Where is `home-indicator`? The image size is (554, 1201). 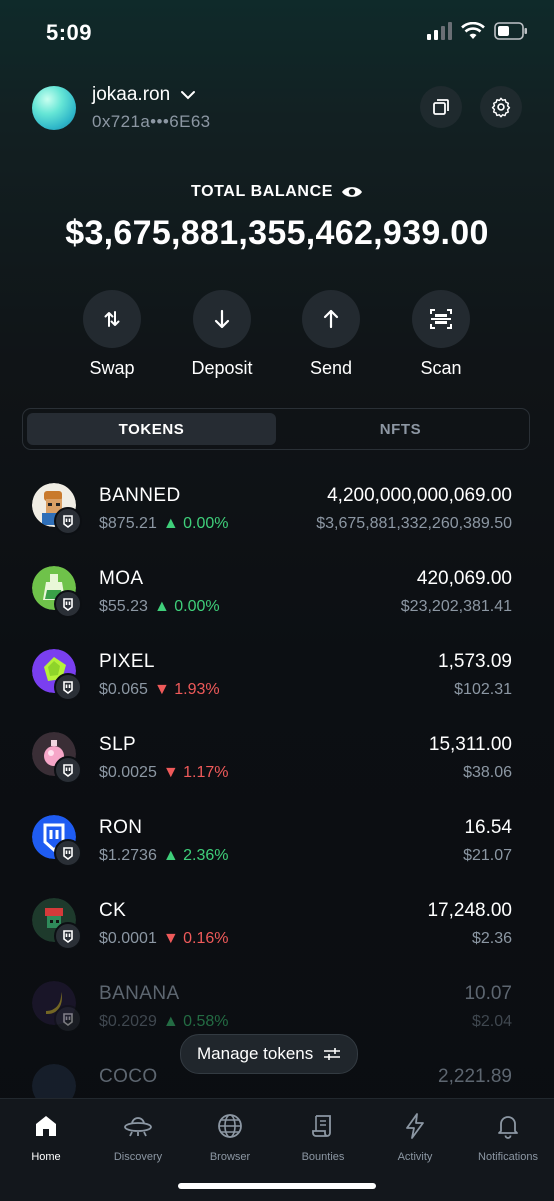 home-indicator is located at coordinates (277, 1186).